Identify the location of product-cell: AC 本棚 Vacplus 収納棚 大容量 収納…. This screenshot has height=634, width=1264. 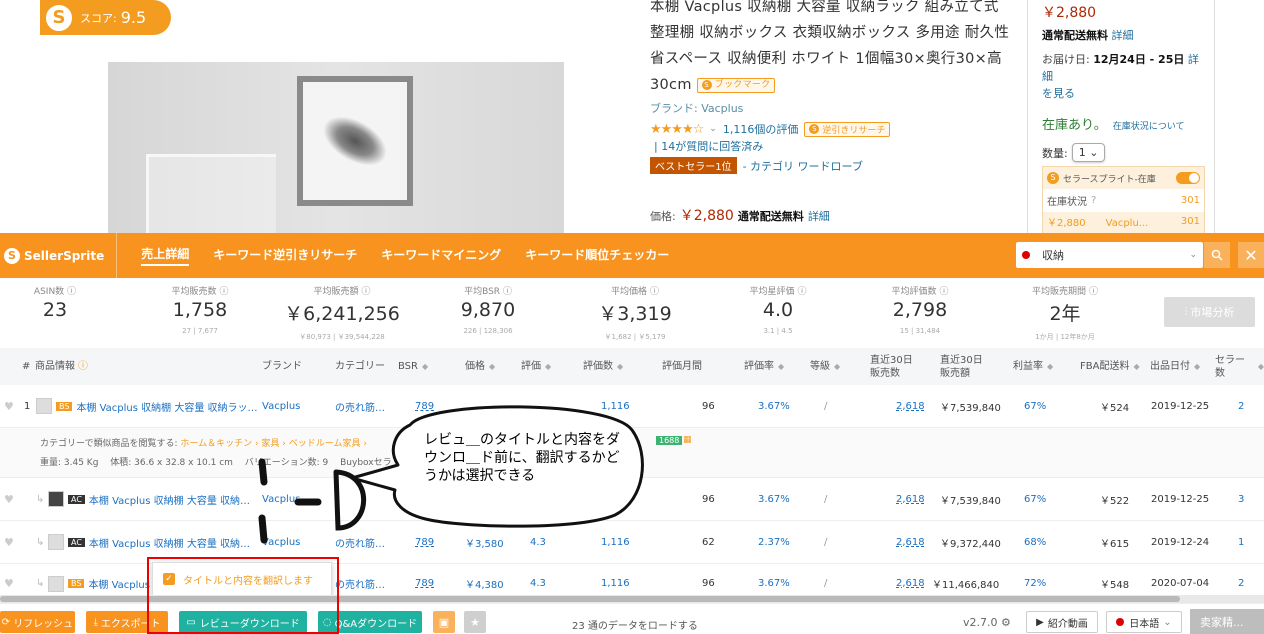
(147, 499).